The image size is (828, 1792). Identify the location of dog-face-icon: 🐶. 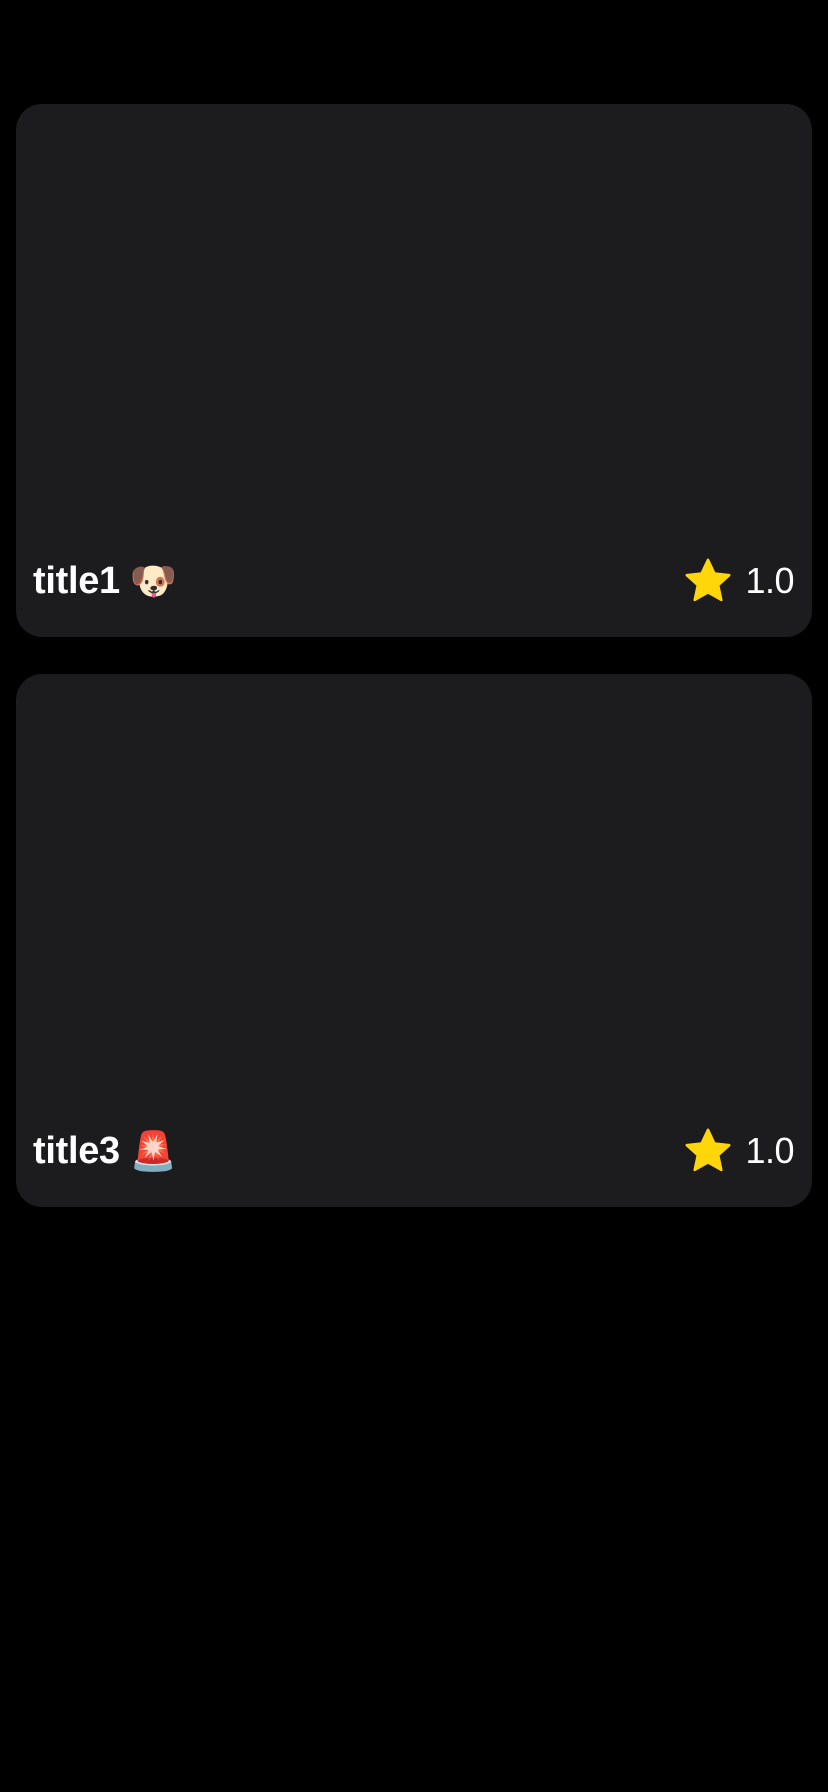
(153, 581).